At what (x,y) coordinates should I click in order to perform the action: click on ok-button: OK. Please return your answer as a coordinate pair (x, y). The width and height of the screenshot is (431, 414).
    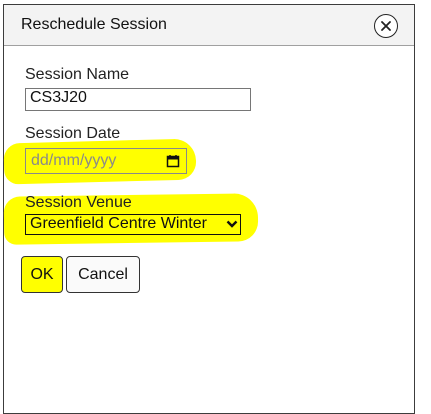
    Looking at the image, I should click on (42, 274).